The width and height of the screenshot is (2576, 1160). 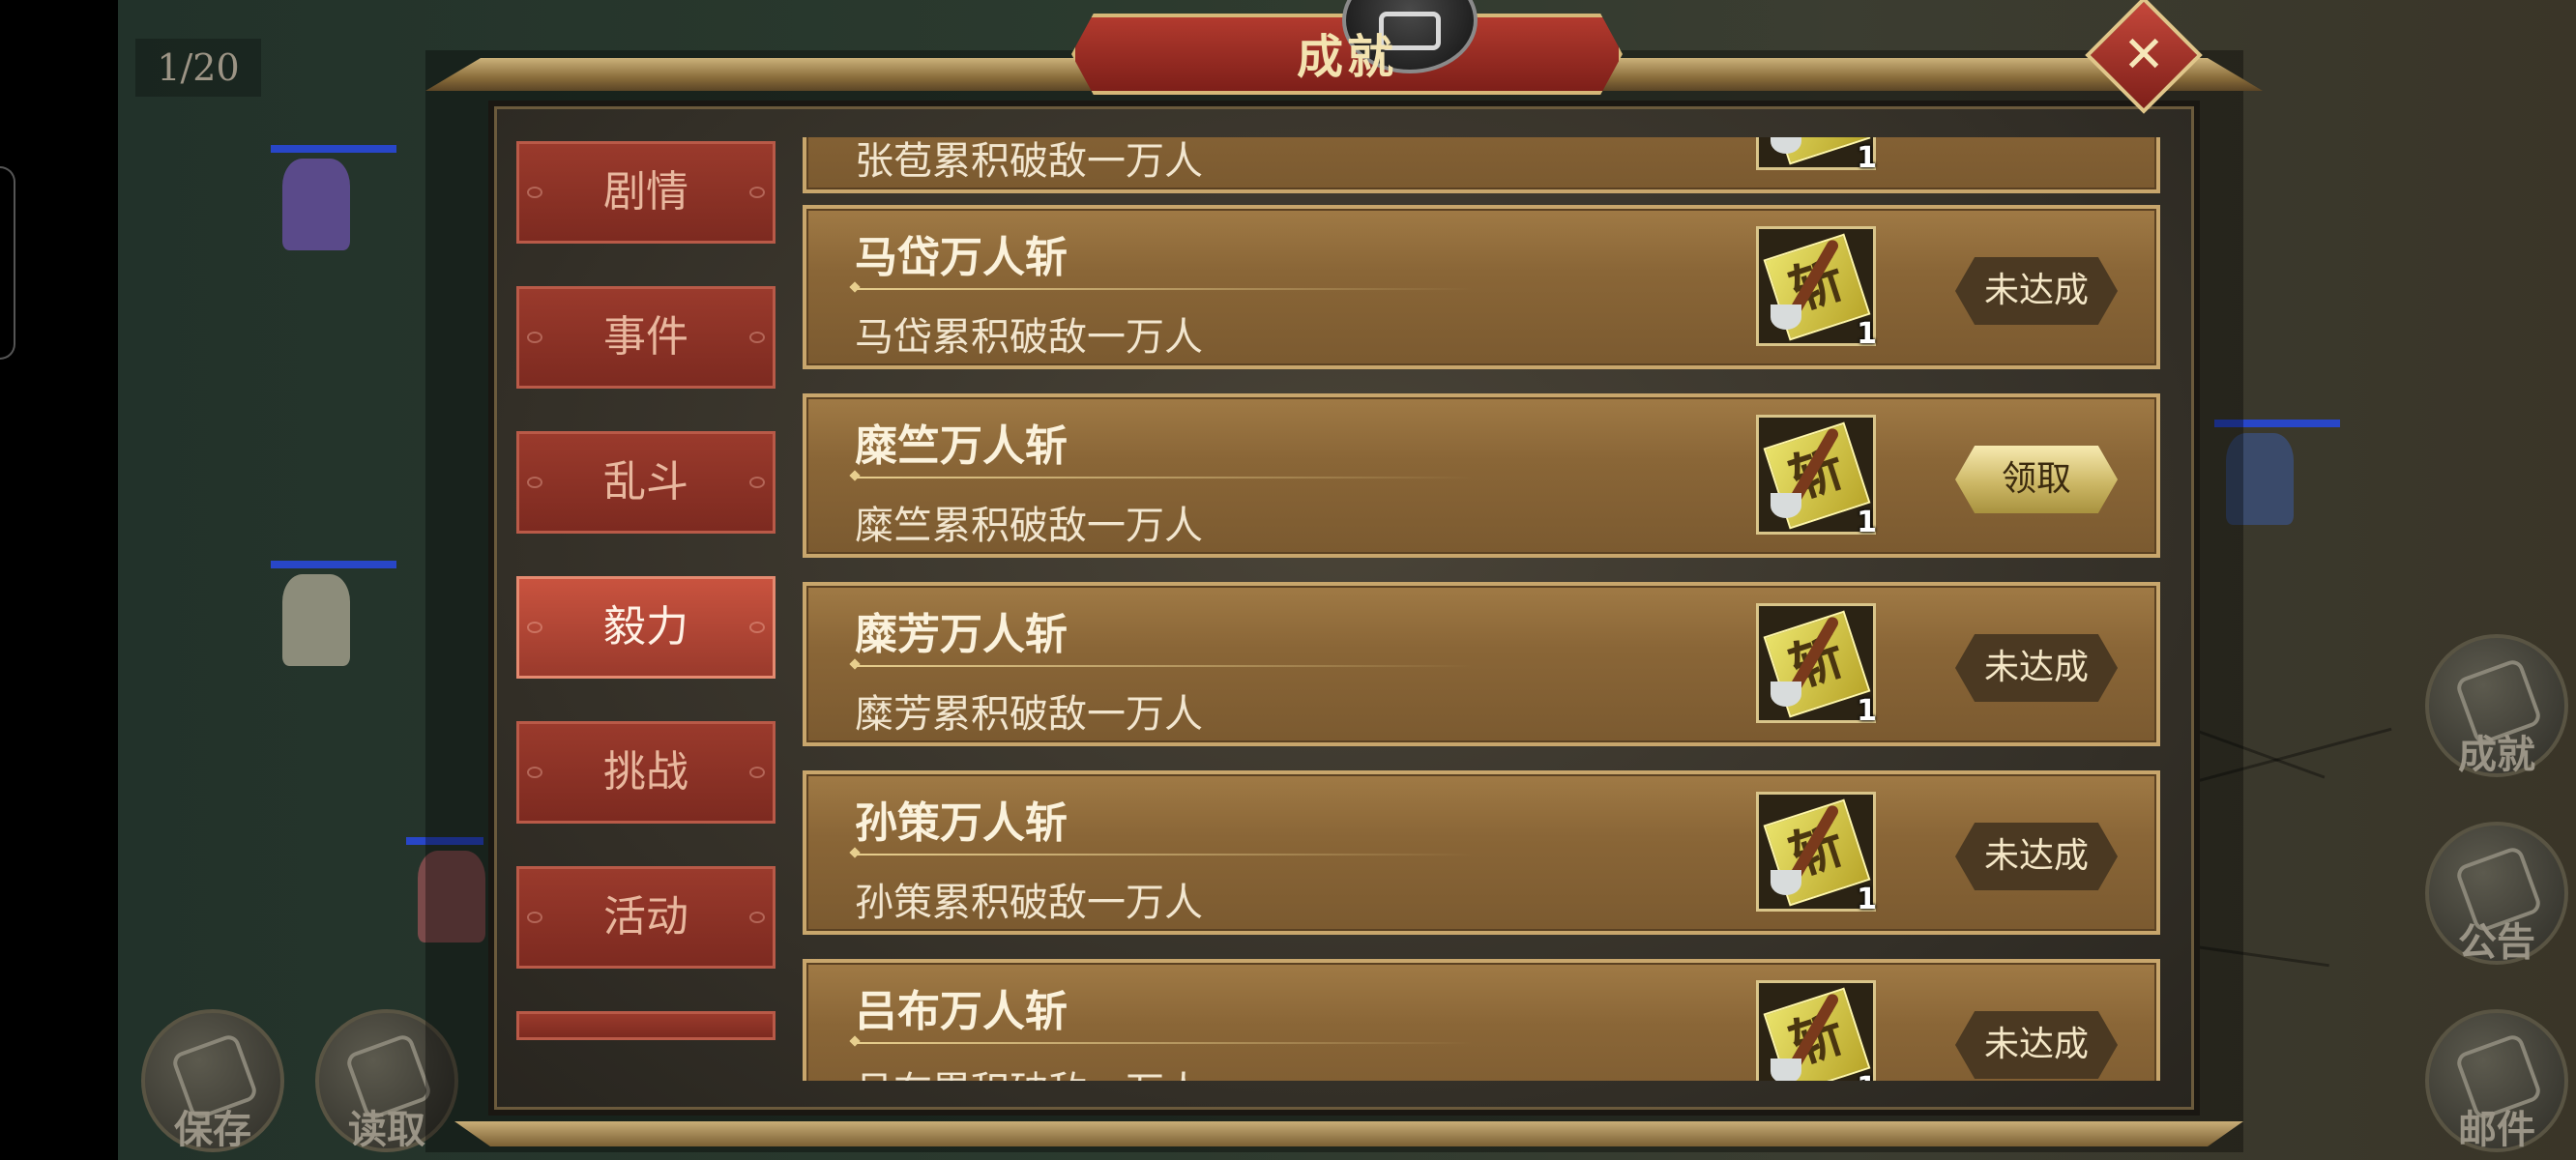 I want to click on achievement-row: 糜竺万人斩糜竺累积破敌一万人 斩 1 领取, so click(x=1481, y=476).